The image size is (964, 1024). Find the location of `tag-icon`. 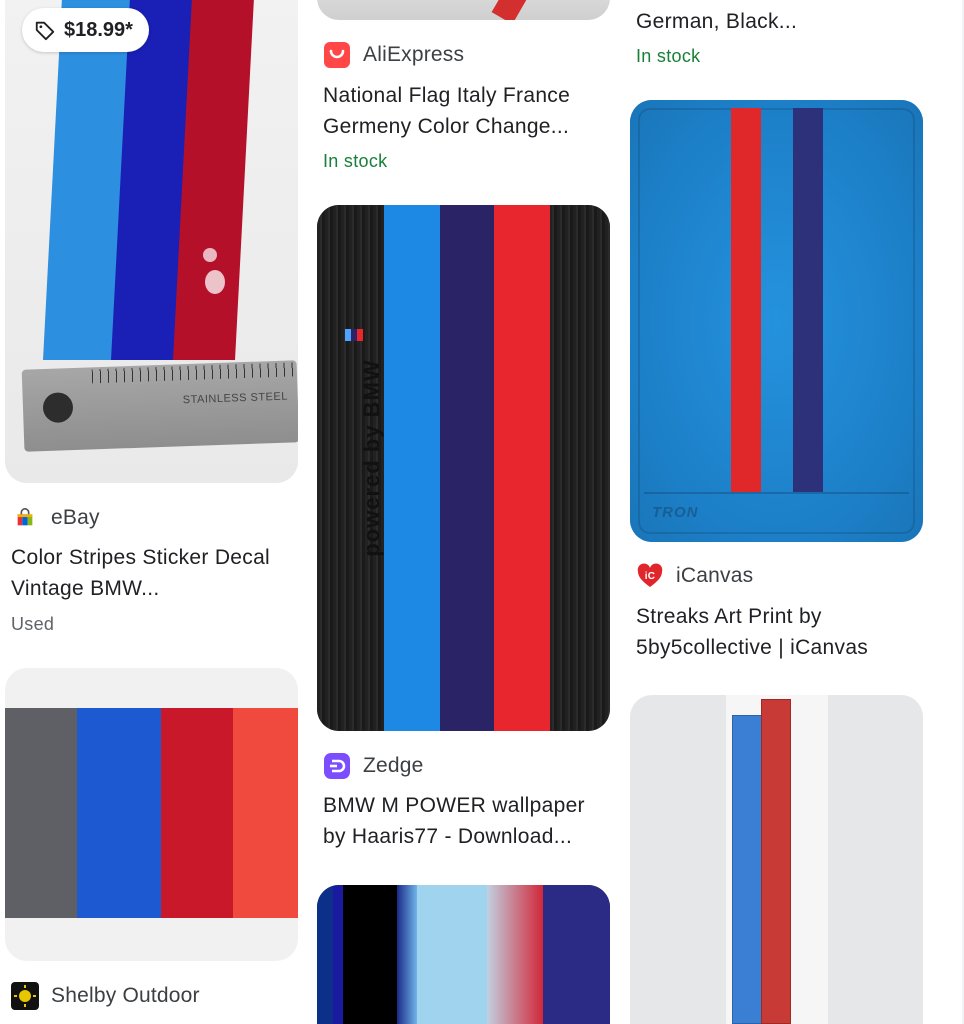

tag-icon is located at coordinates (45, 31).